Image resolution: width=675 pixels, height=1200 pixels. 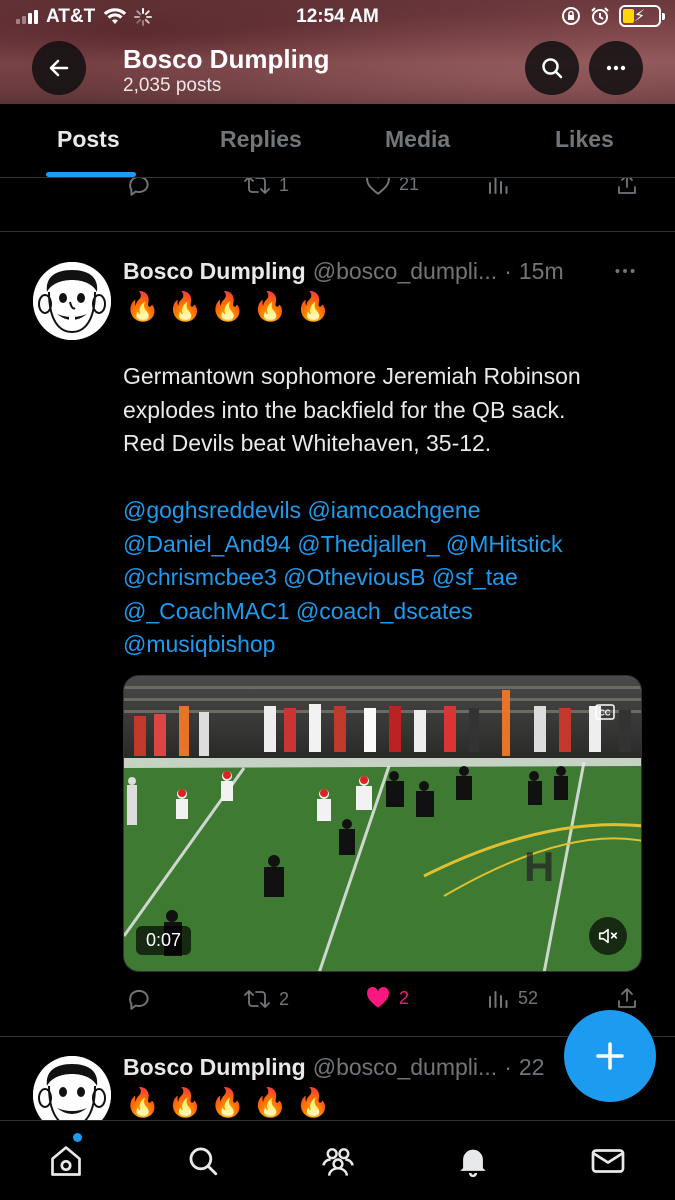 I want to click on tweet-more-button, so click(x=625, y=271).